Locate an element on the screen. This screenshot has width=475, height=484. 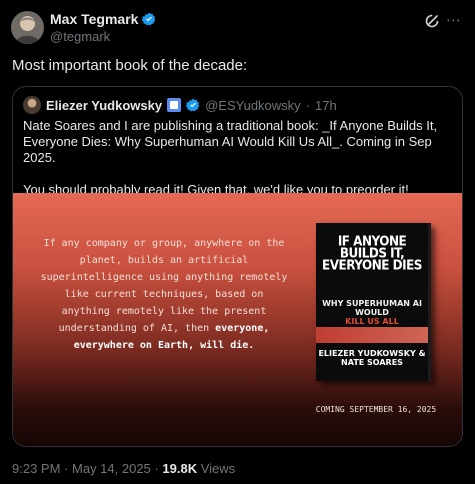
views-label: Views is located at coordinates (218, 468).